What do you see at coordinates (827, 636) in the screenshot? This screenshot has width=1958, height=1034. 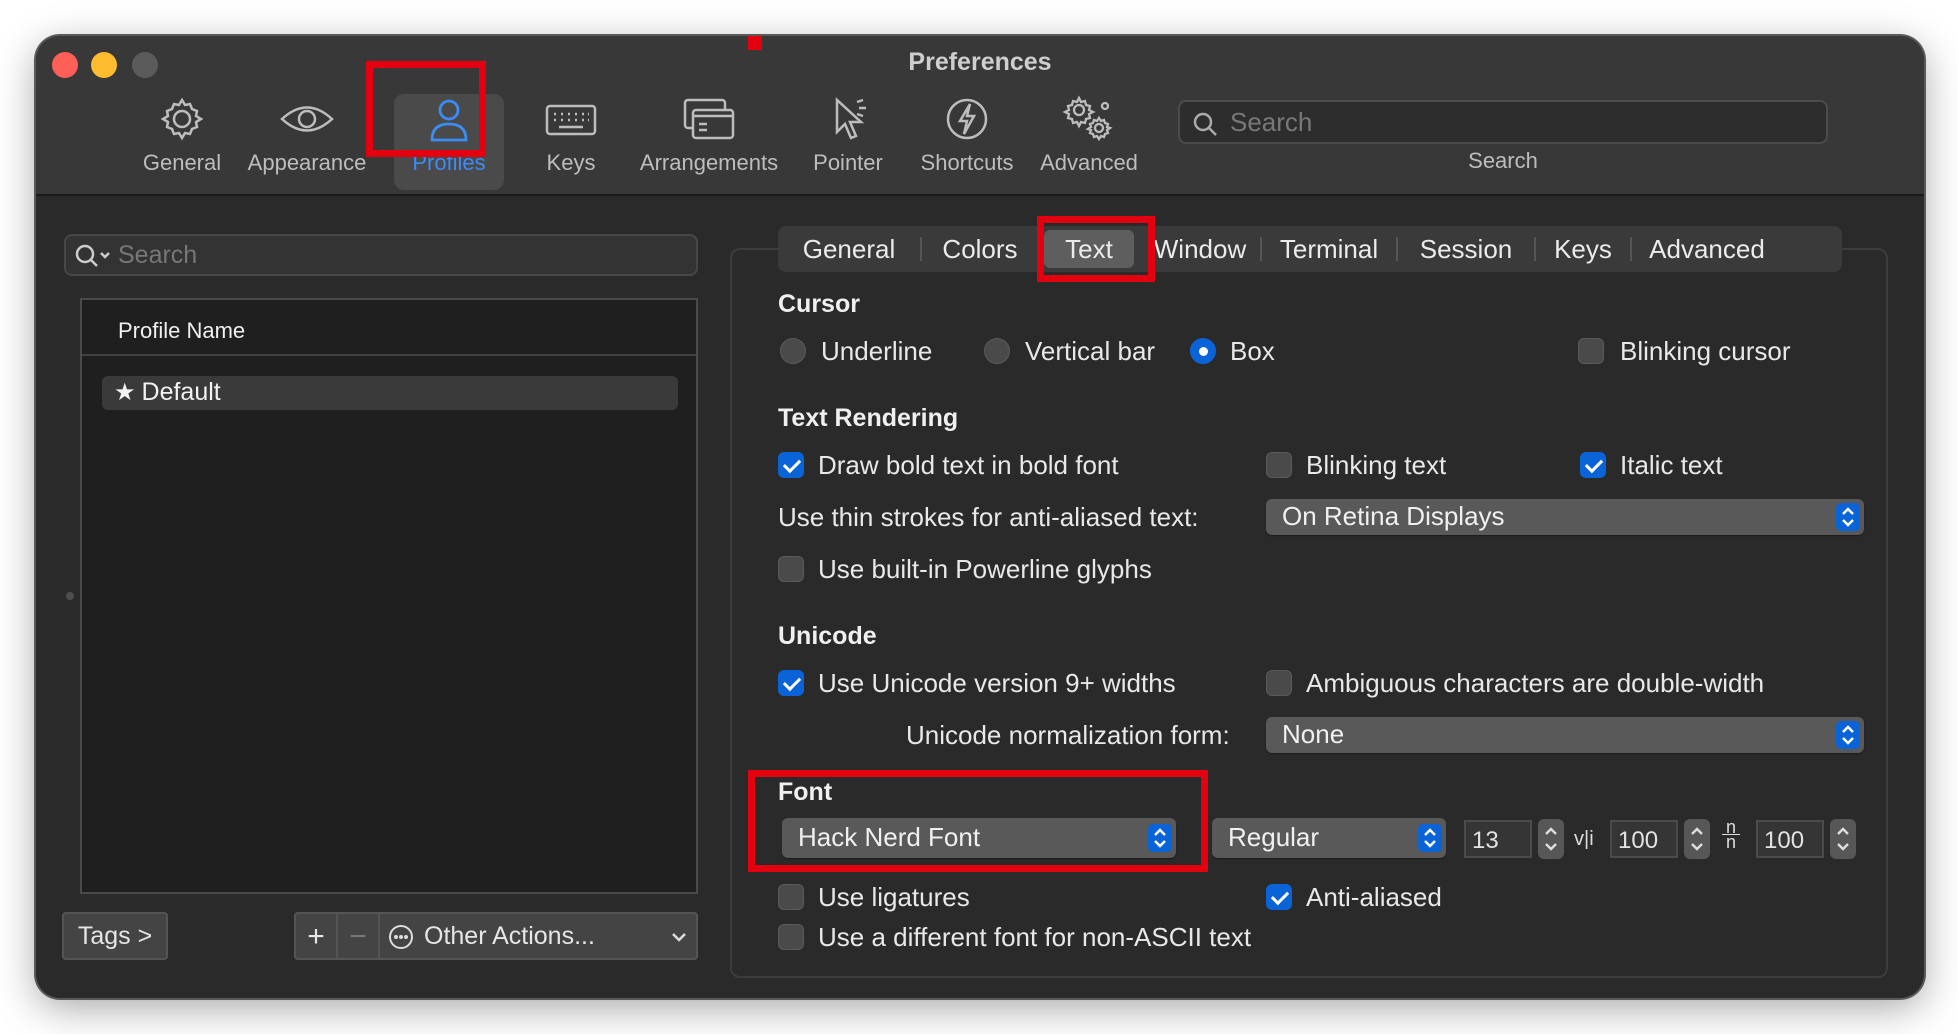 I see `unicode-heading: Unicode` at bounding box center [827, 636].